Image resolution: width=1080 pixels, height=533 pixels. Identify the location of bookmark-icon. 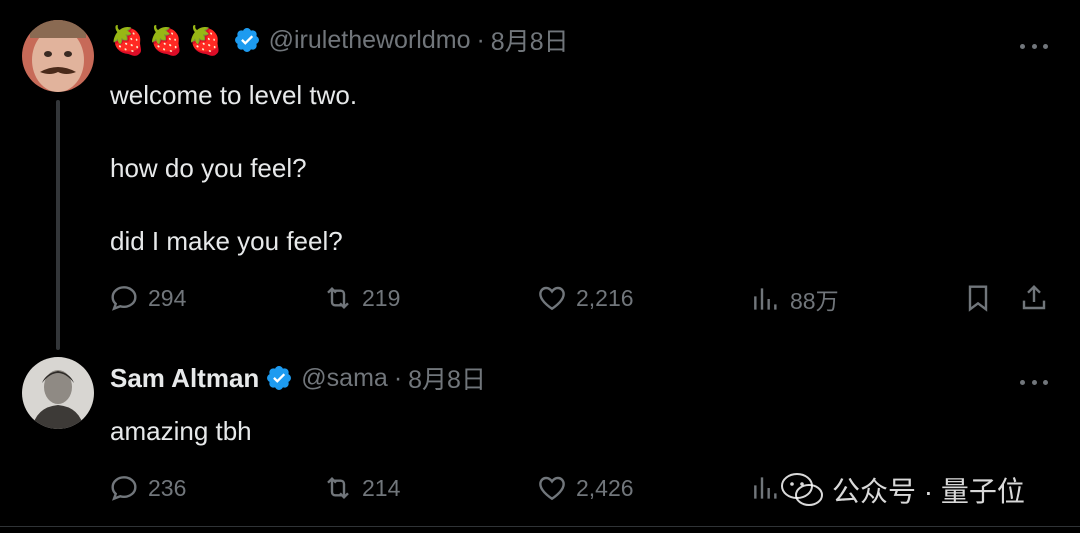
(978, 298).